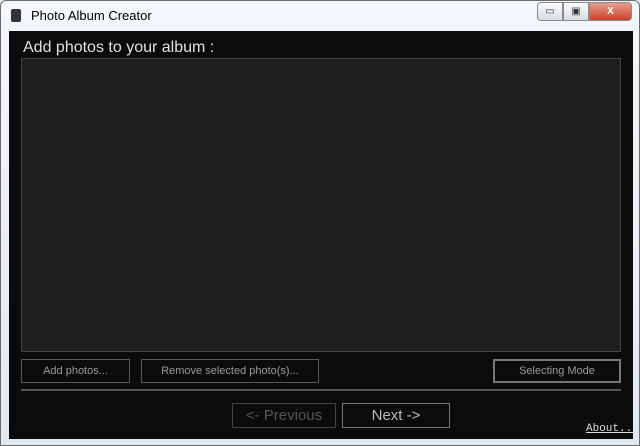  Describe the element at coordinates (91, 15) in the screenshot. I see `window-title: Photo Album Creator` at that location.